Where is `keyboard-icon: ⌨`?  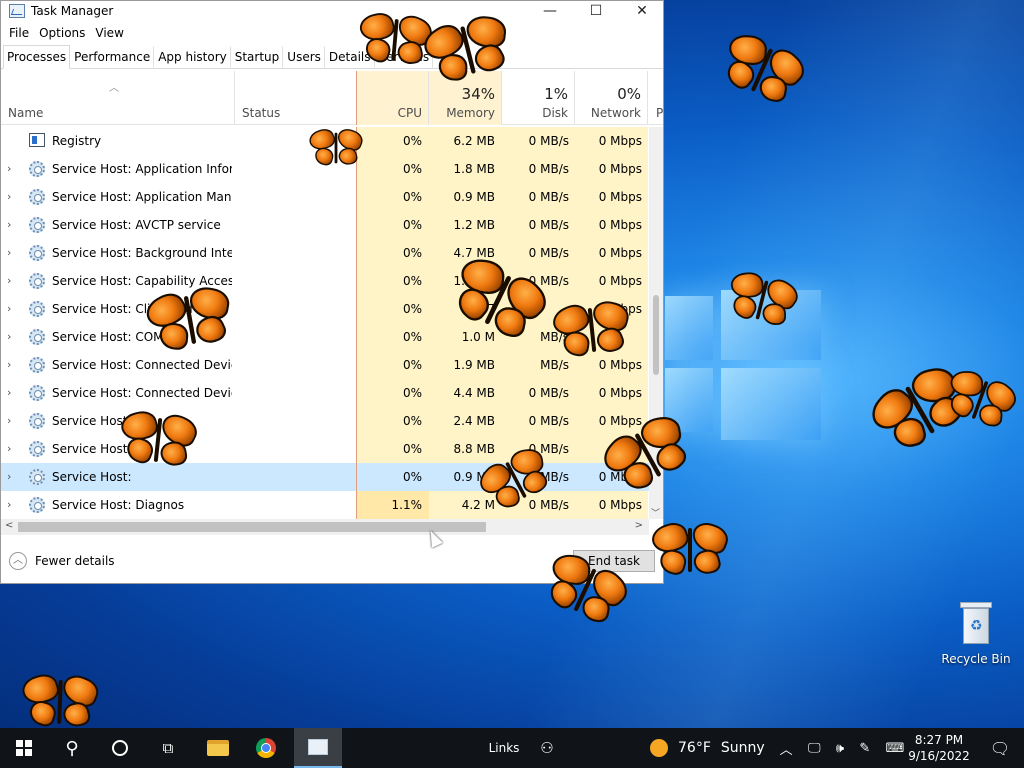
keyboard-icon: ⌨ is located at coordinates (895, 748).